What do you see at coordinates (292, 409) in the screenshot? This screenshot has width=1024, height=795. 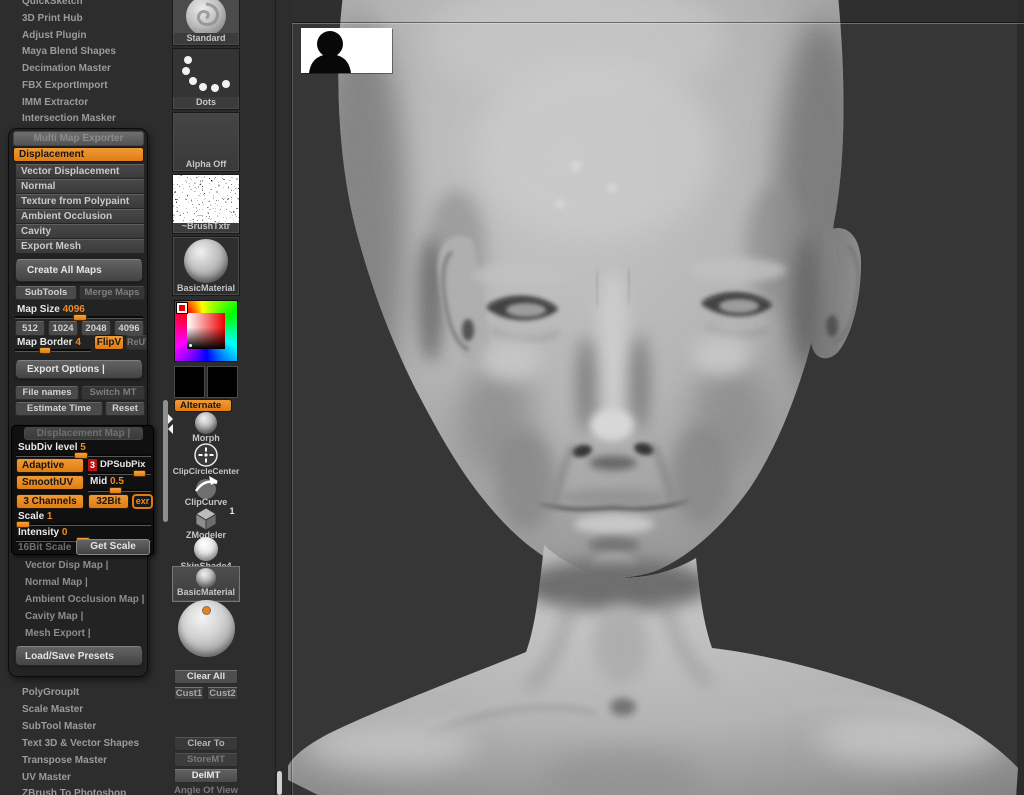 I see `document-border-left` at bounding box center [292, 409].